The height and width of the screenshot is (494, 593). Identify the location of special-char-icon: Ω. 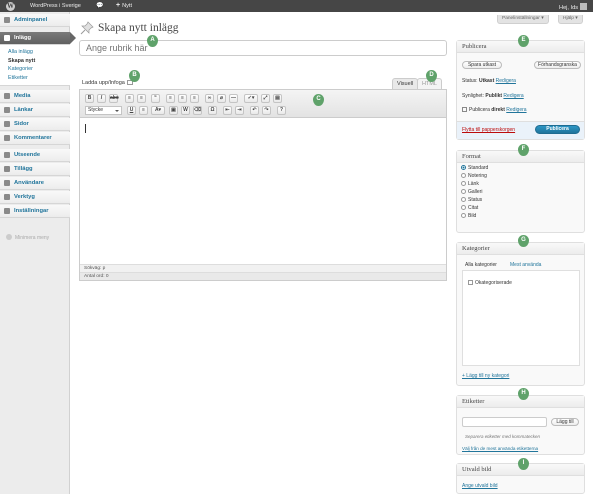
(212, 110).